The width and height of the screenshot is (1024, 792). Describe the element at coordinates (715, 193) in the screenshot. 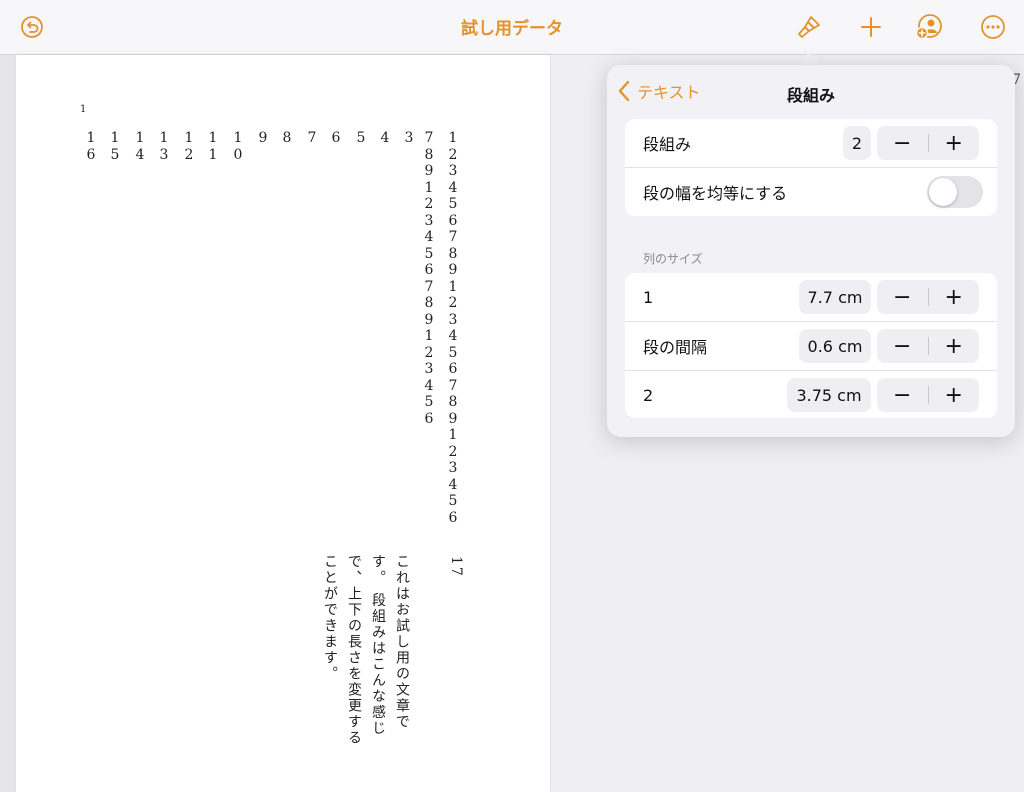

I see `equal-width-label: 段の幅を均等にする` at that location.